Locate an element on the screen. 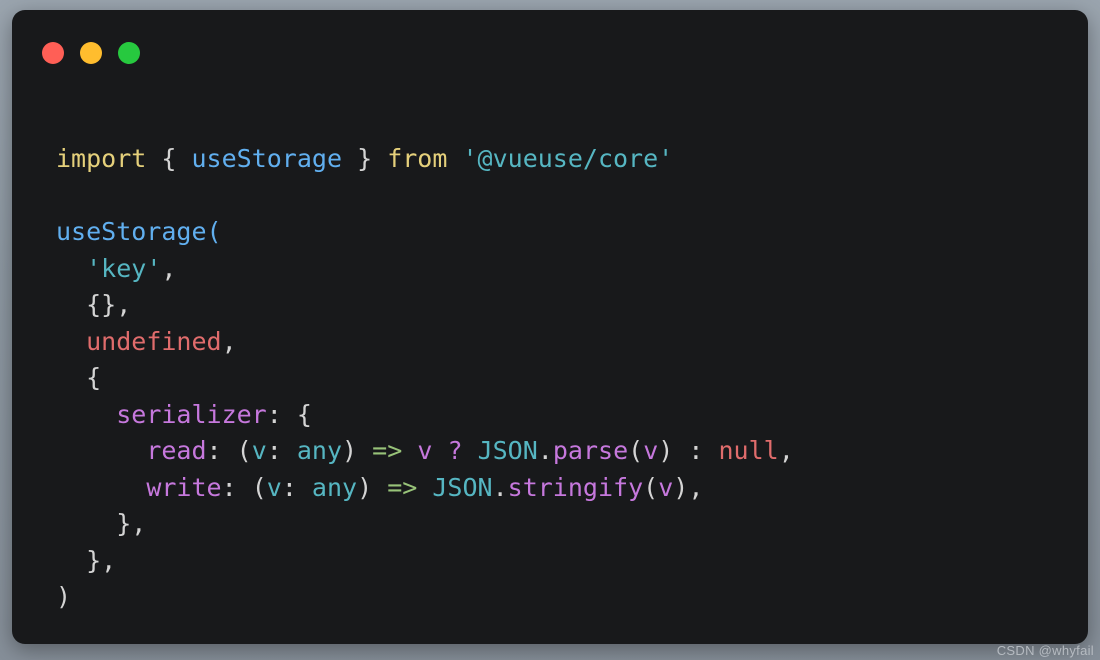  code-token: parse is located at coordinates (590, 450).